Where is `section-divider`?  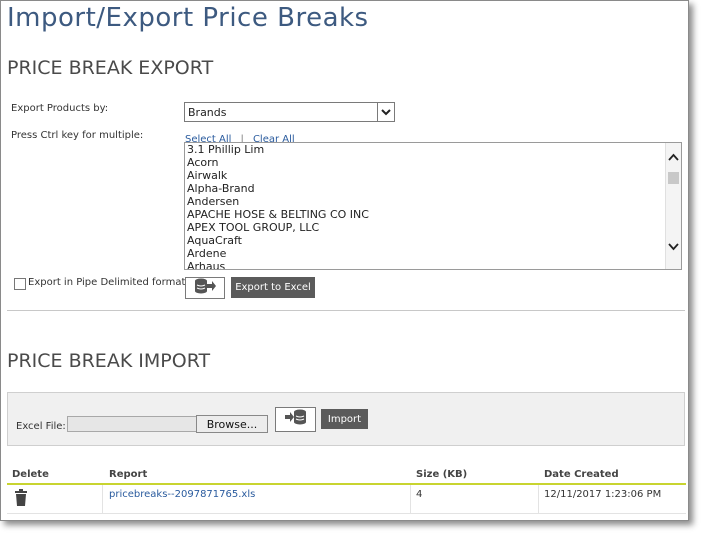 section-divider is located at coordinates (346, 310).